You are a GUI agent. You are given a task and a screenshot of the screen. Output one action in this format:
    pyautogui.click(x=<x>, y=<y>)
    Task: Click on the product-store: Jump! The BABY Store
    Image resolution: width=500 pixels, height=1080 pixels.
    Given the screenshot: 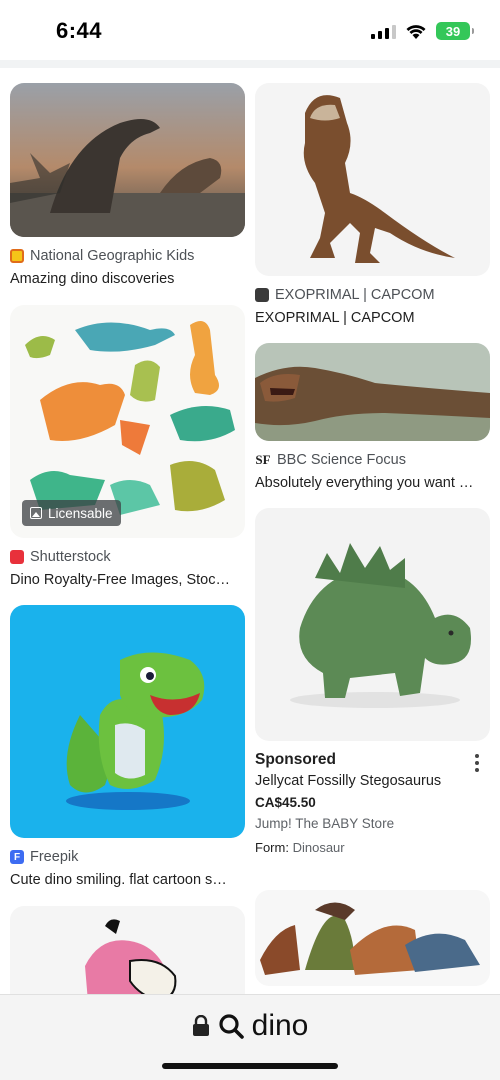 What is the action you would take?
    pyautogui.click(x=372, y=823)
    